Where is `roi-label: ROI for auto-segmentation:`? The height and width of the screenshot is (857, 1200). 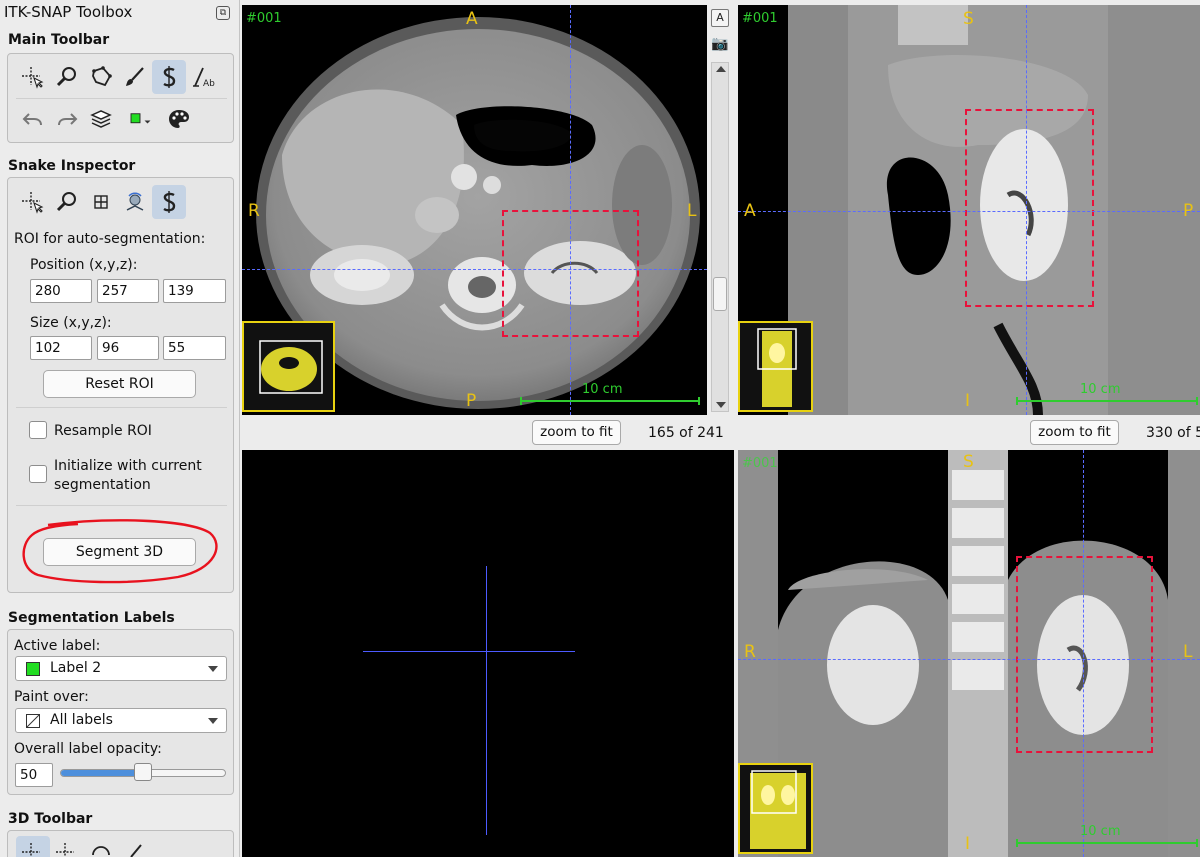
roi-label: ROI for auto-segmentation: is located at coordinates (110, 239).